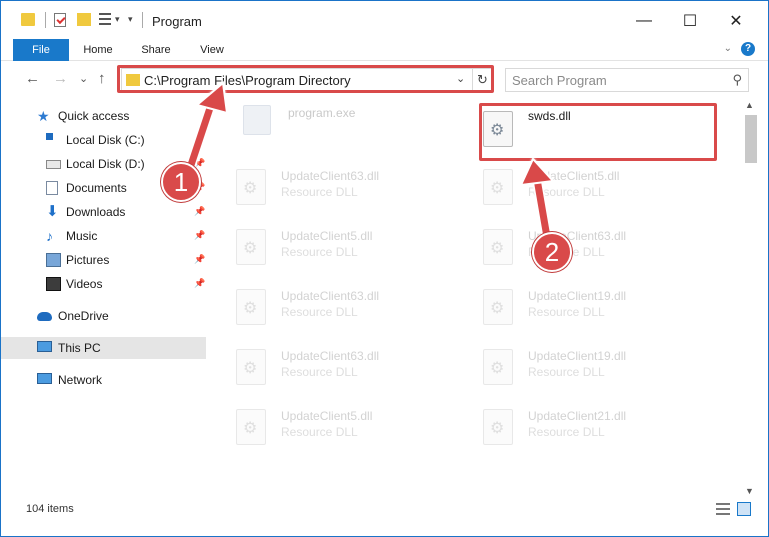 This screenshot has height=537, width=769. Describe the element at coordinates (60, 78) in the screenshot. I see `forward-button: →` at that location.